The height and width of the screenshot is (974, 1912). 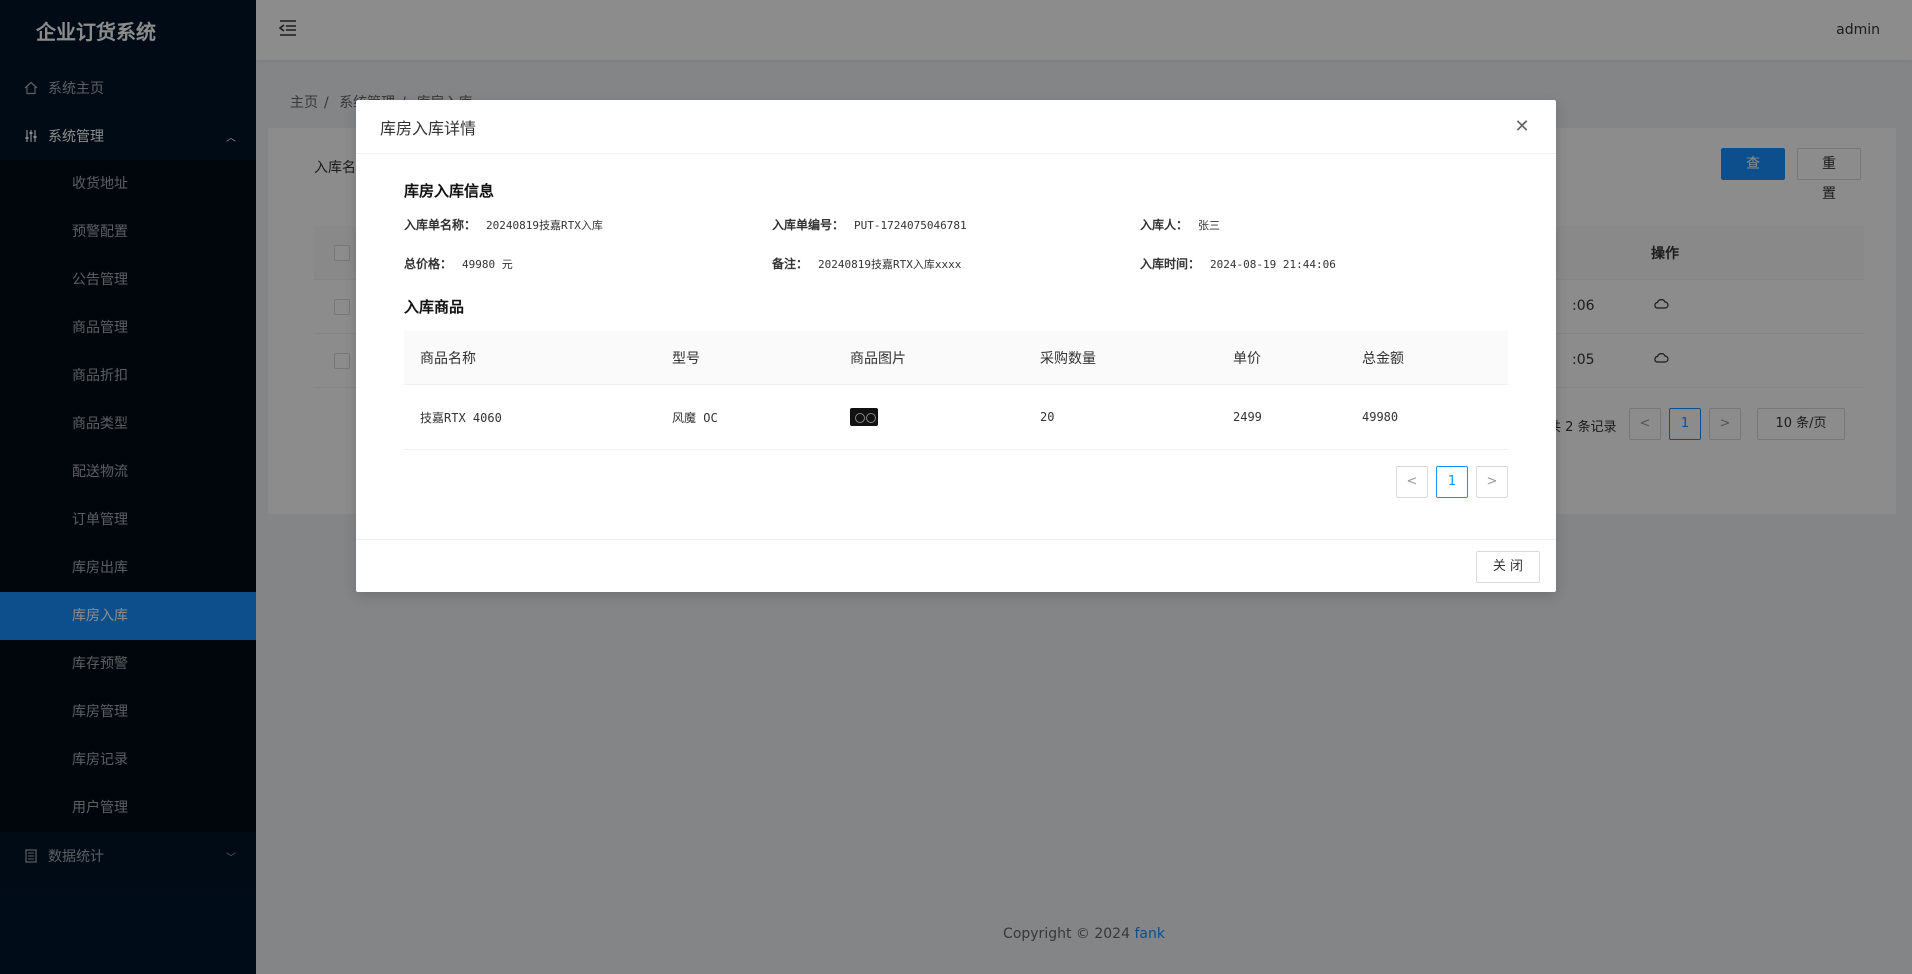 I want to click on info-time-value: 2024-08-19 21:44:06, so click(x=1273, y=264).